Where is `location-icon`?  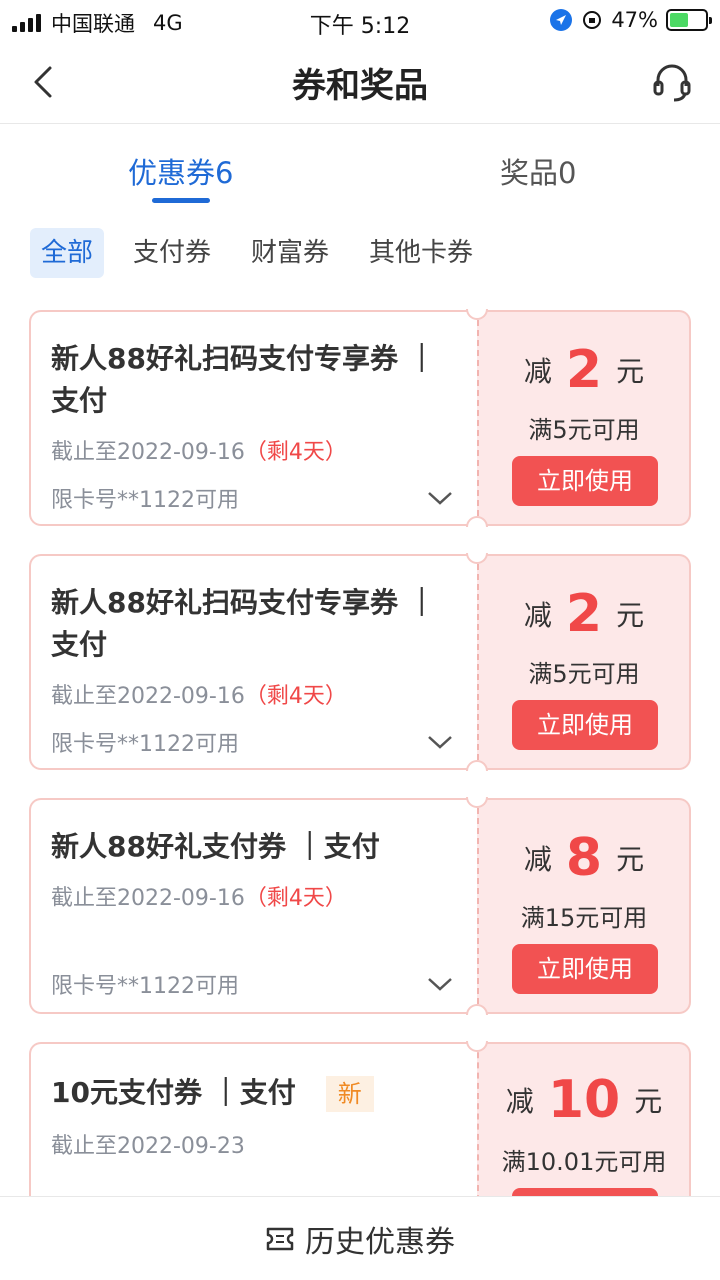 location-icon is located at coordinates (561, 20).